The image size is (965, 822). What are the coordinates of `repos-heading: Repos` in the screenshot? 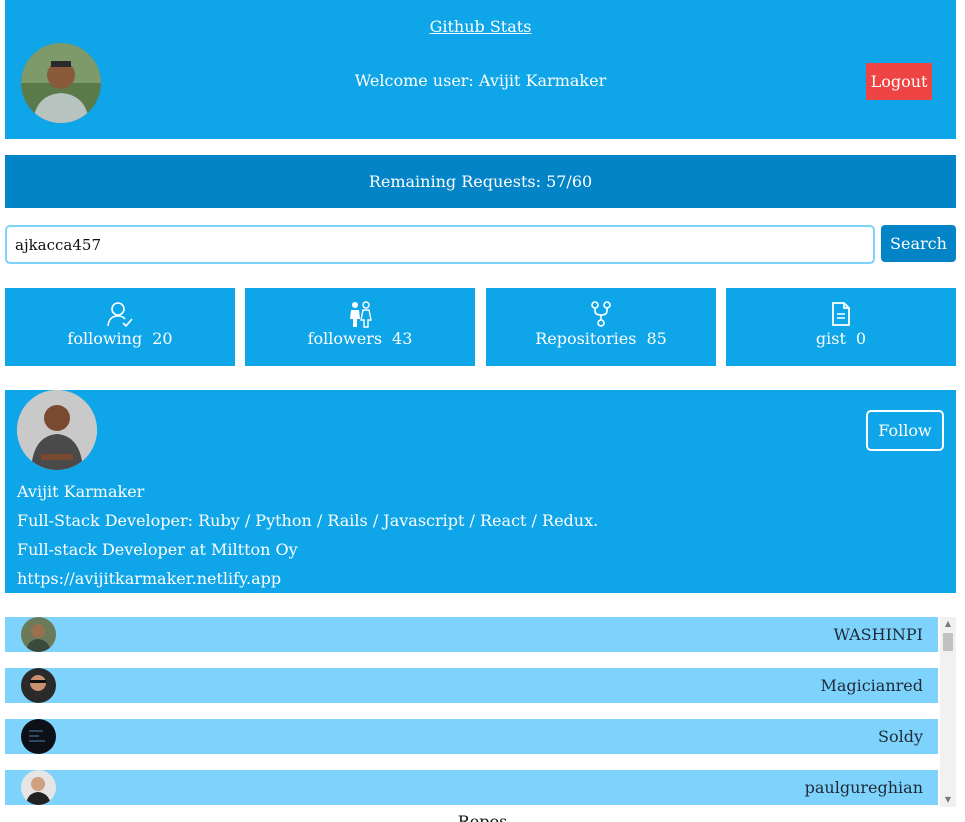 It's located at (482, 817).